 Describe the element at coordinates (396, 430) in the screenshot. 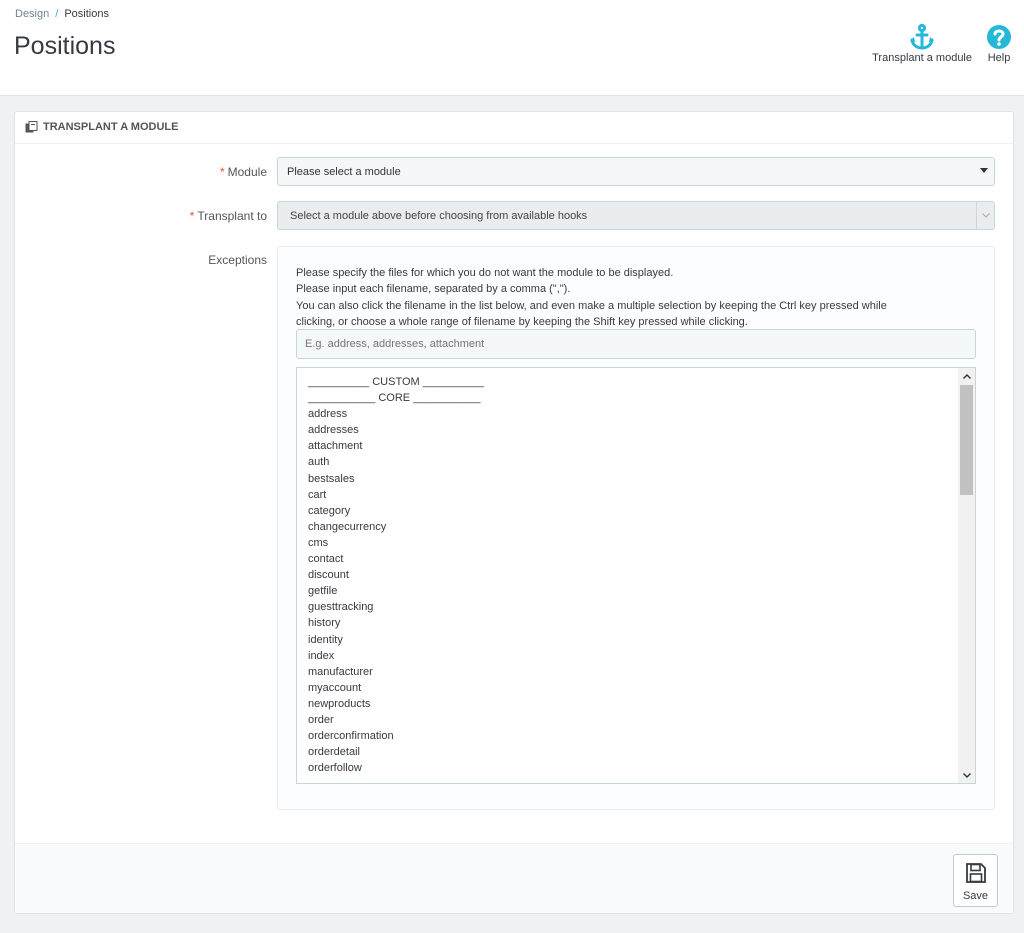

I see `list-item: addresses` at that location.